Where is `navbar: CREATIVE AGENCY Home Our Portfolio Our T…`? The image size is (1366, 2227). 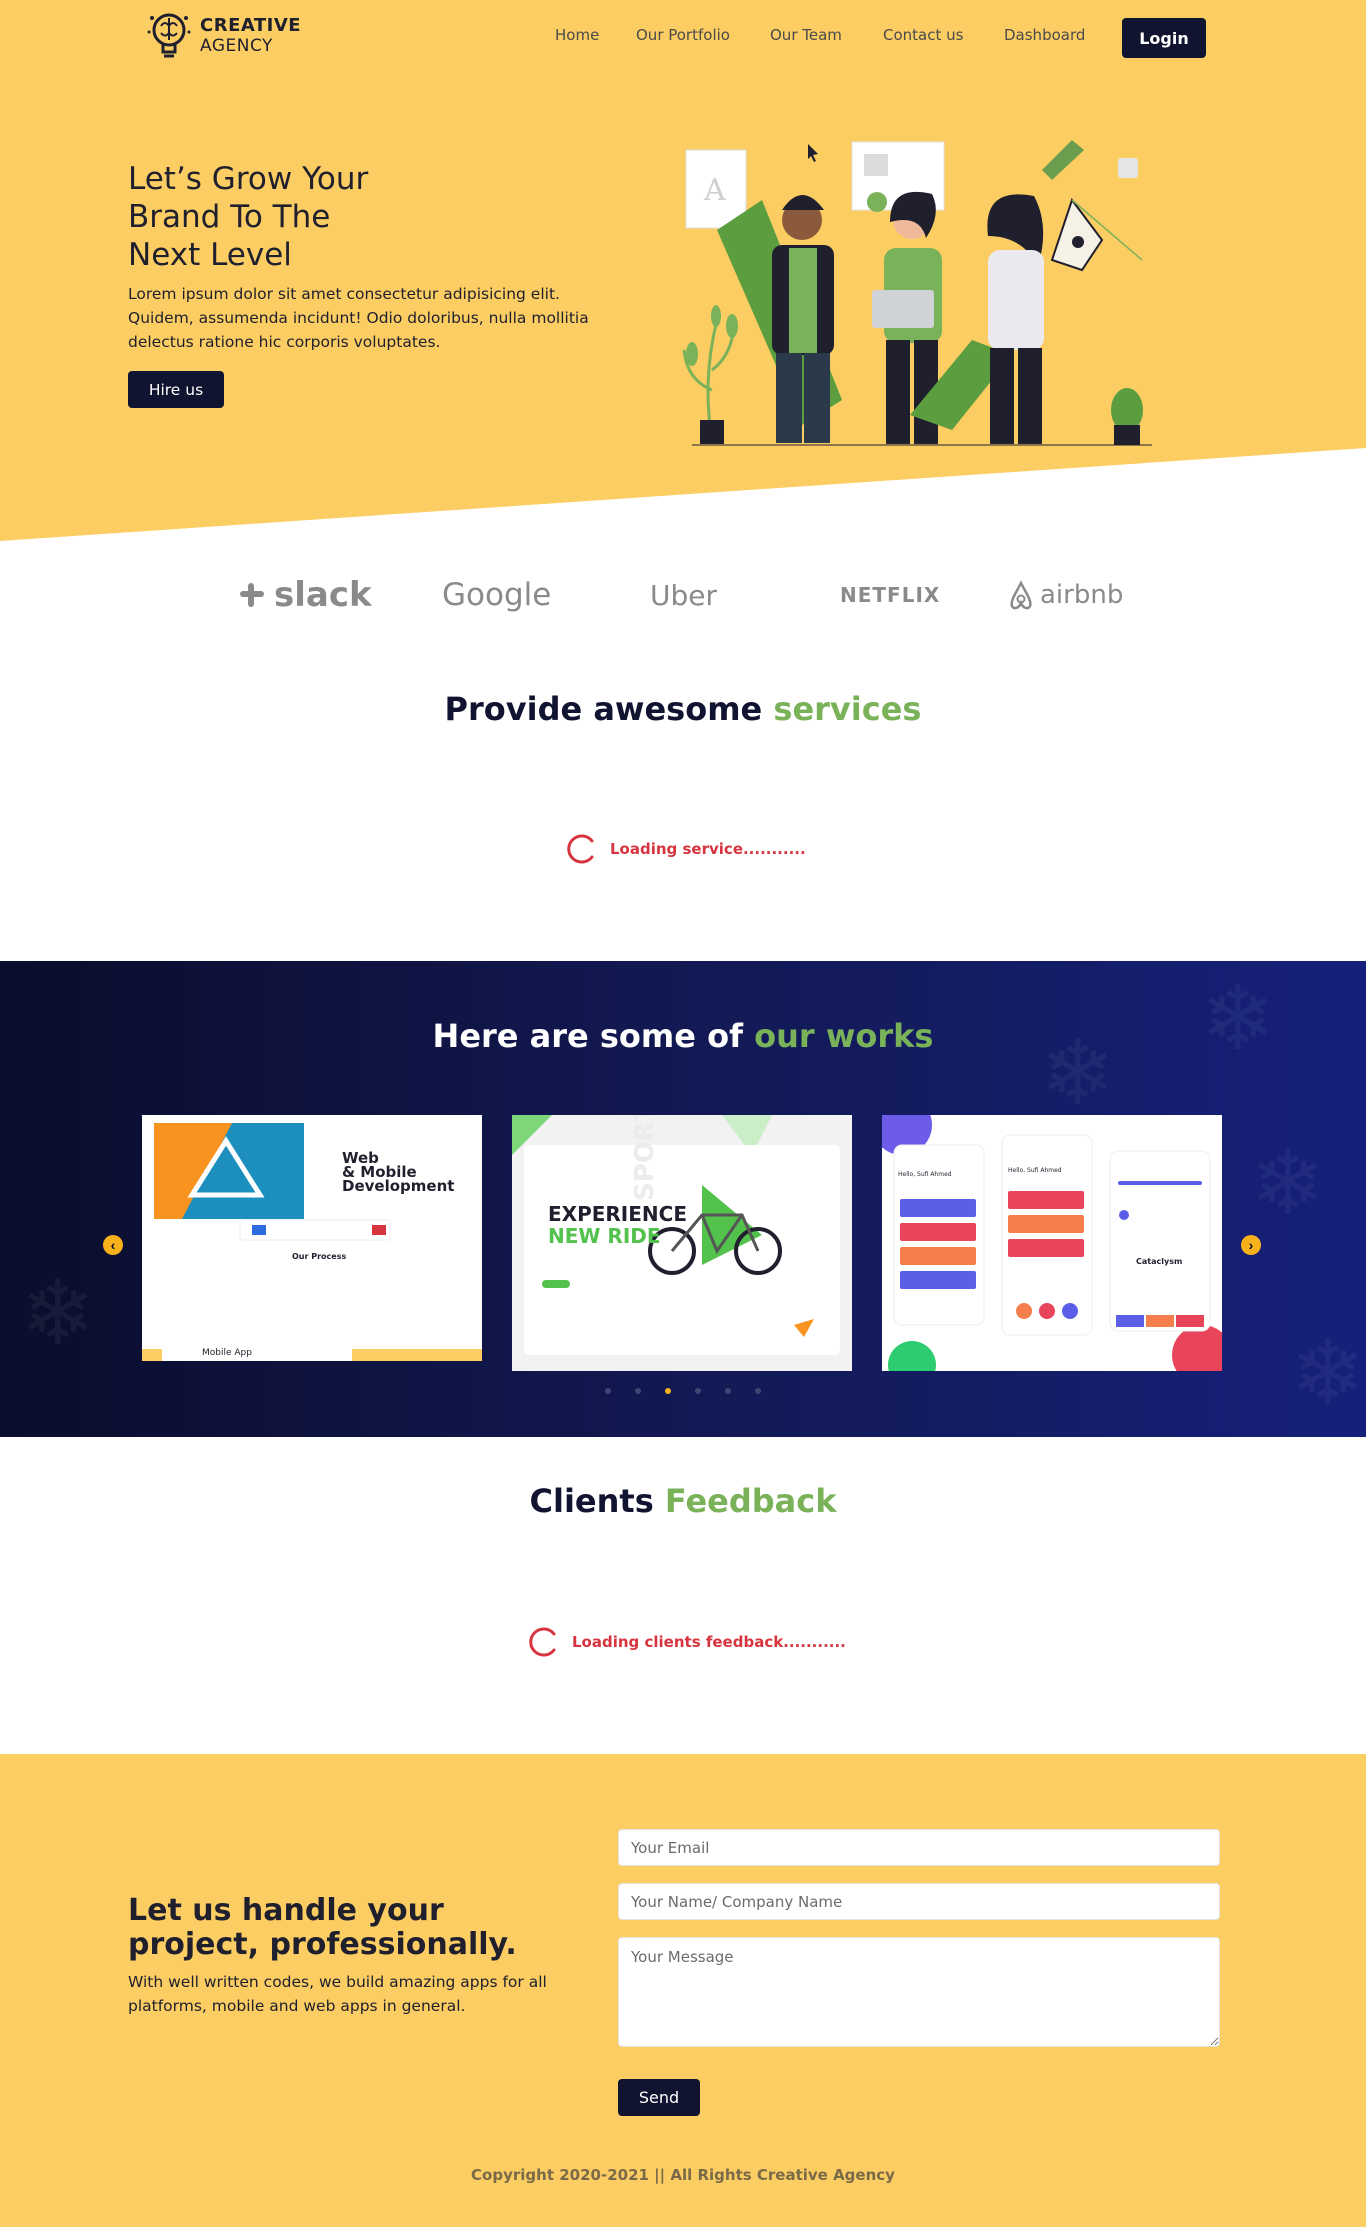
navbar: CREATIVE AGENCY Home Our Portfolio Our T… is located at coordinates (683, 38).